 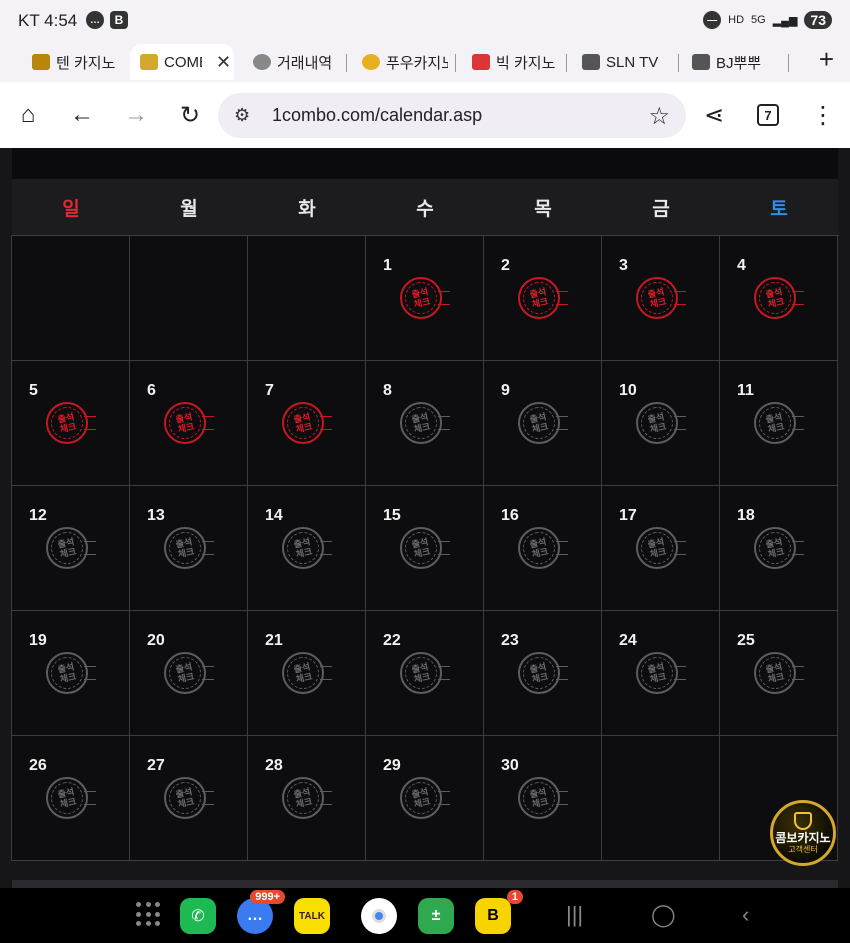 I want to click on calendar-day-cell: 22 출석 체크, so click(x=425, y=673).